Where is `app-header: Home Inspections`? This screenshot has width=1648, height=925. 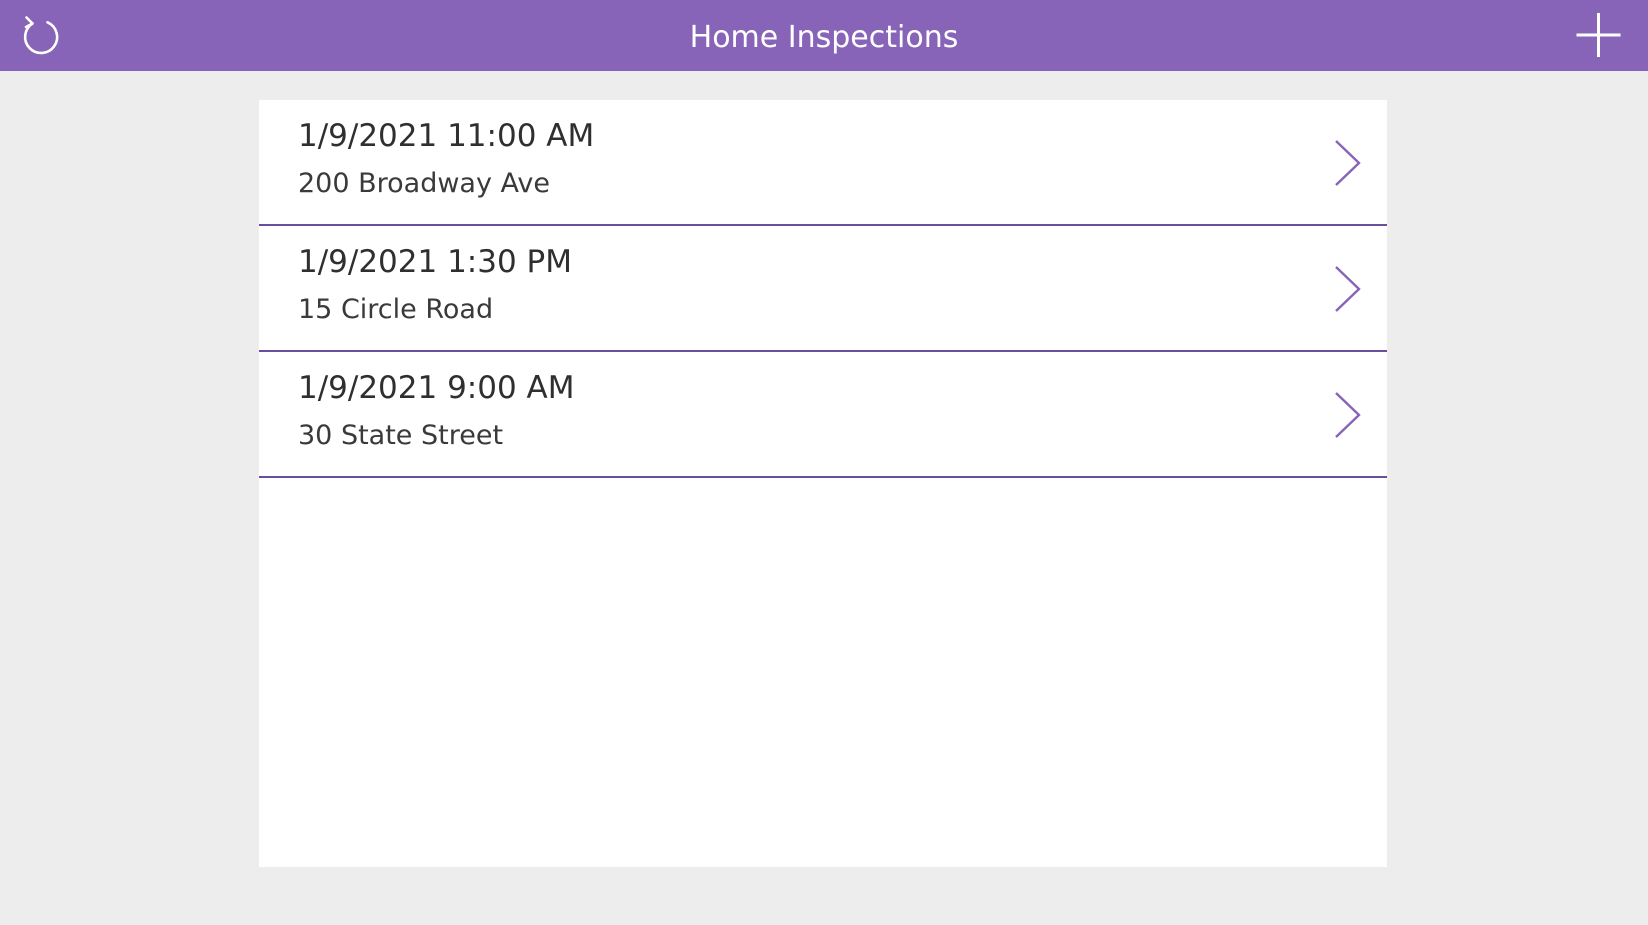 app-header: Home Inspections is located at coordinates (824, 35).